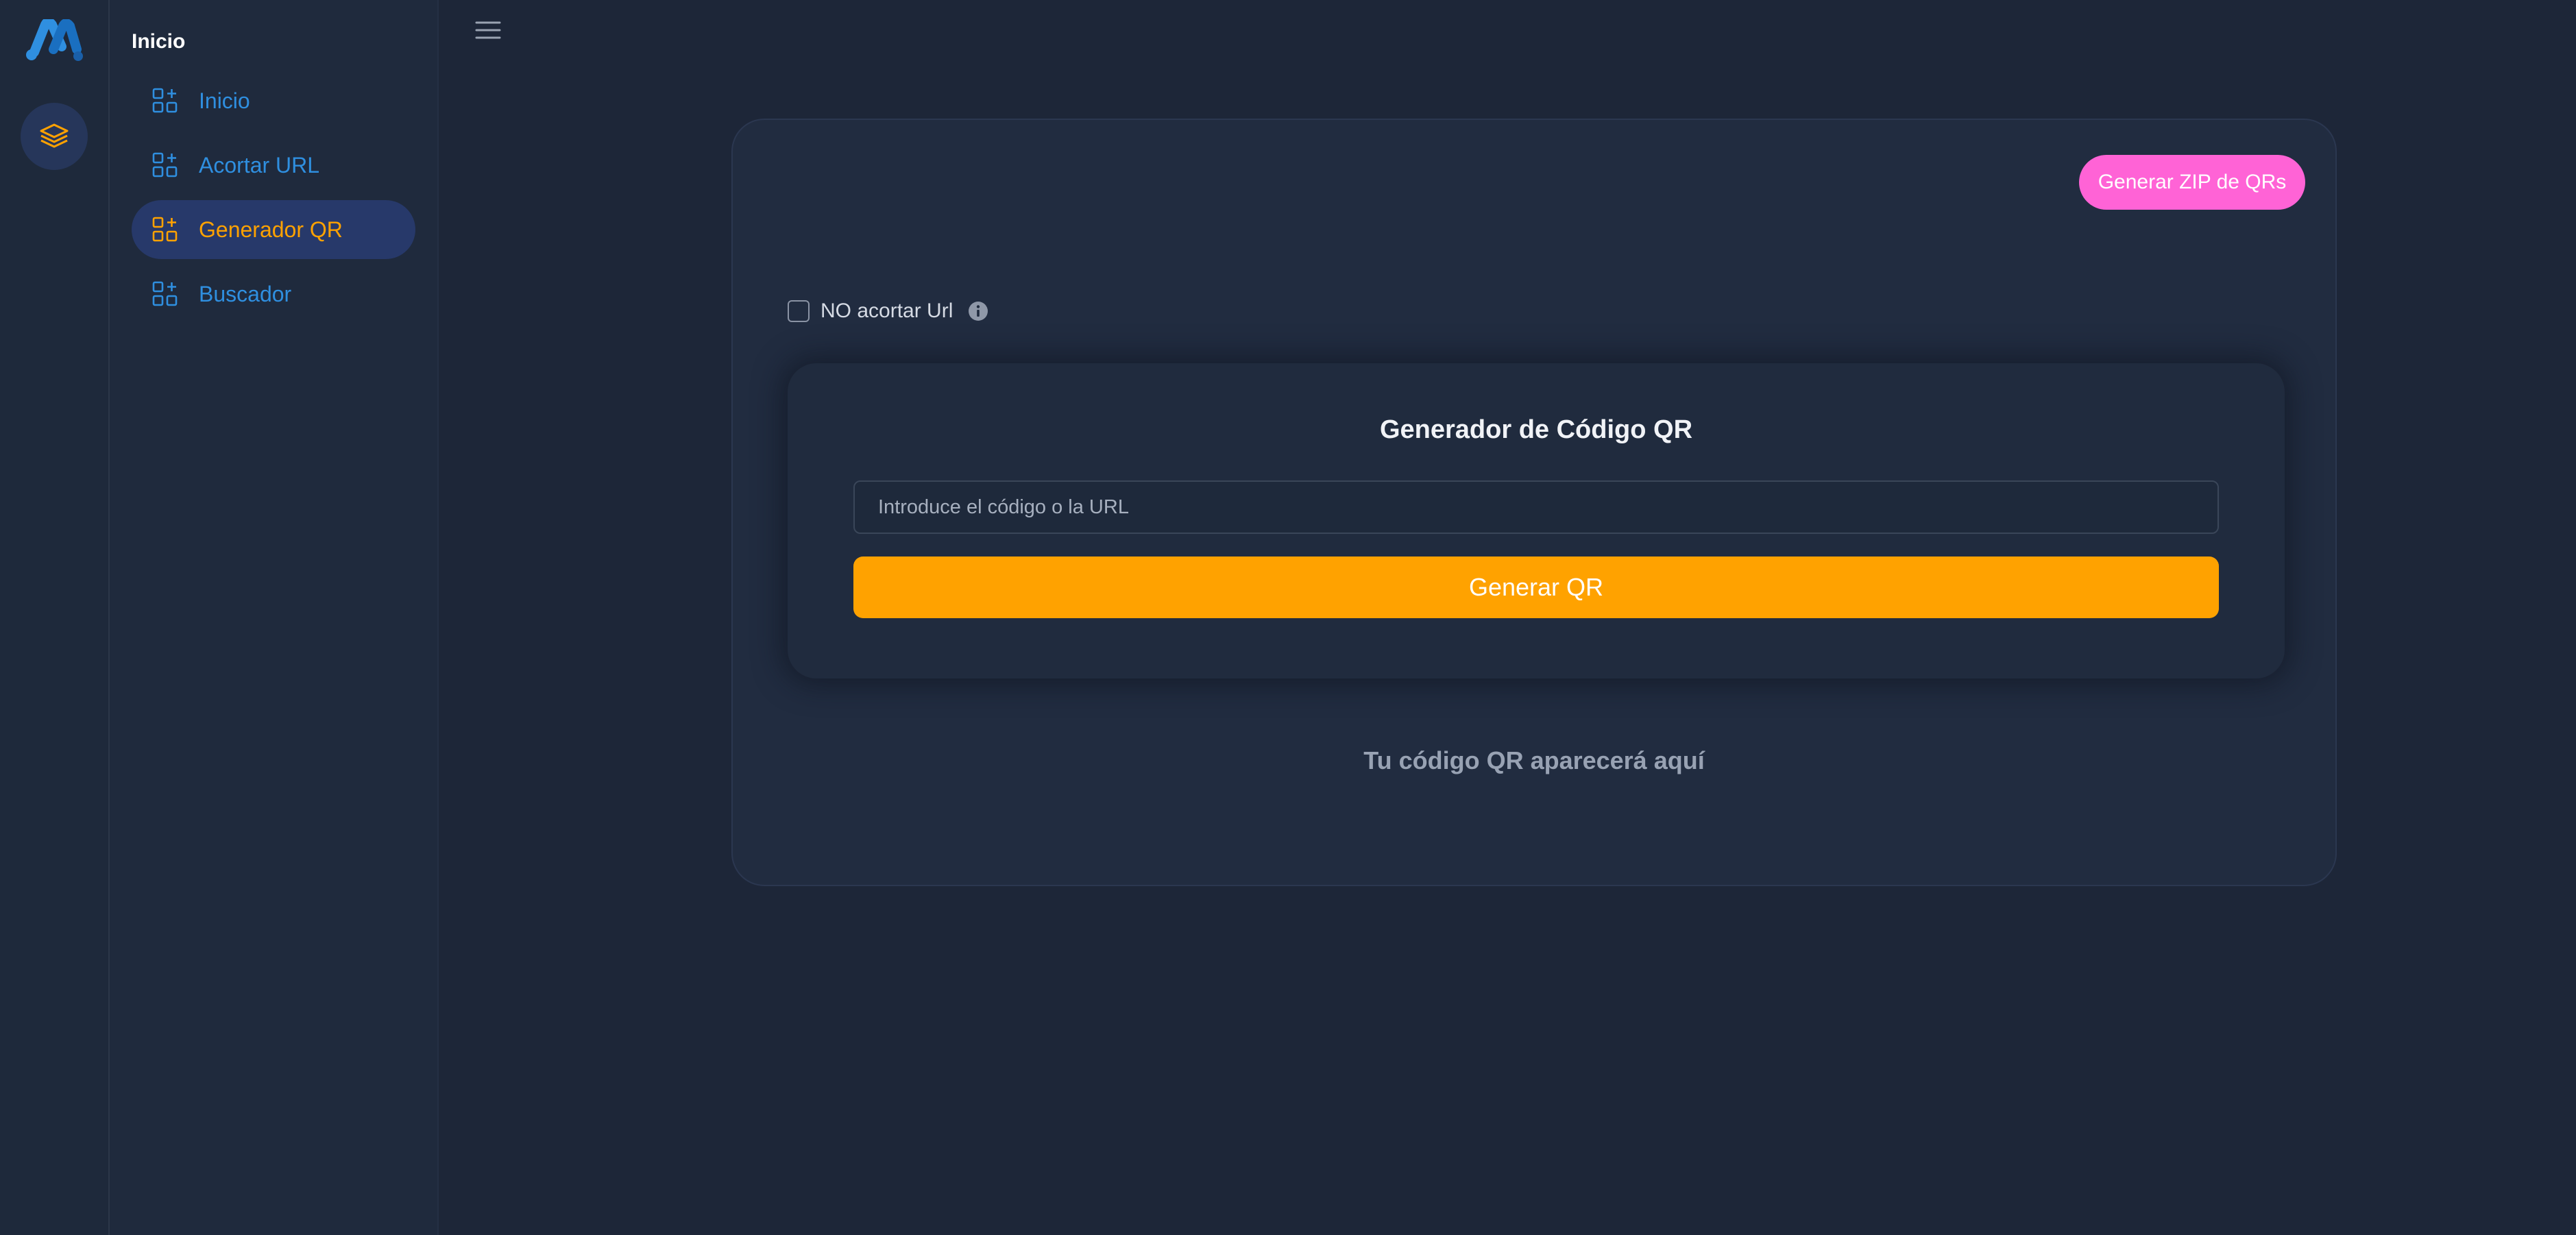  What do you see at coordinates (271, 229) in the screenshot?
I see `sidebar-item-label: Generador QR` at bounding box center [271, 229].